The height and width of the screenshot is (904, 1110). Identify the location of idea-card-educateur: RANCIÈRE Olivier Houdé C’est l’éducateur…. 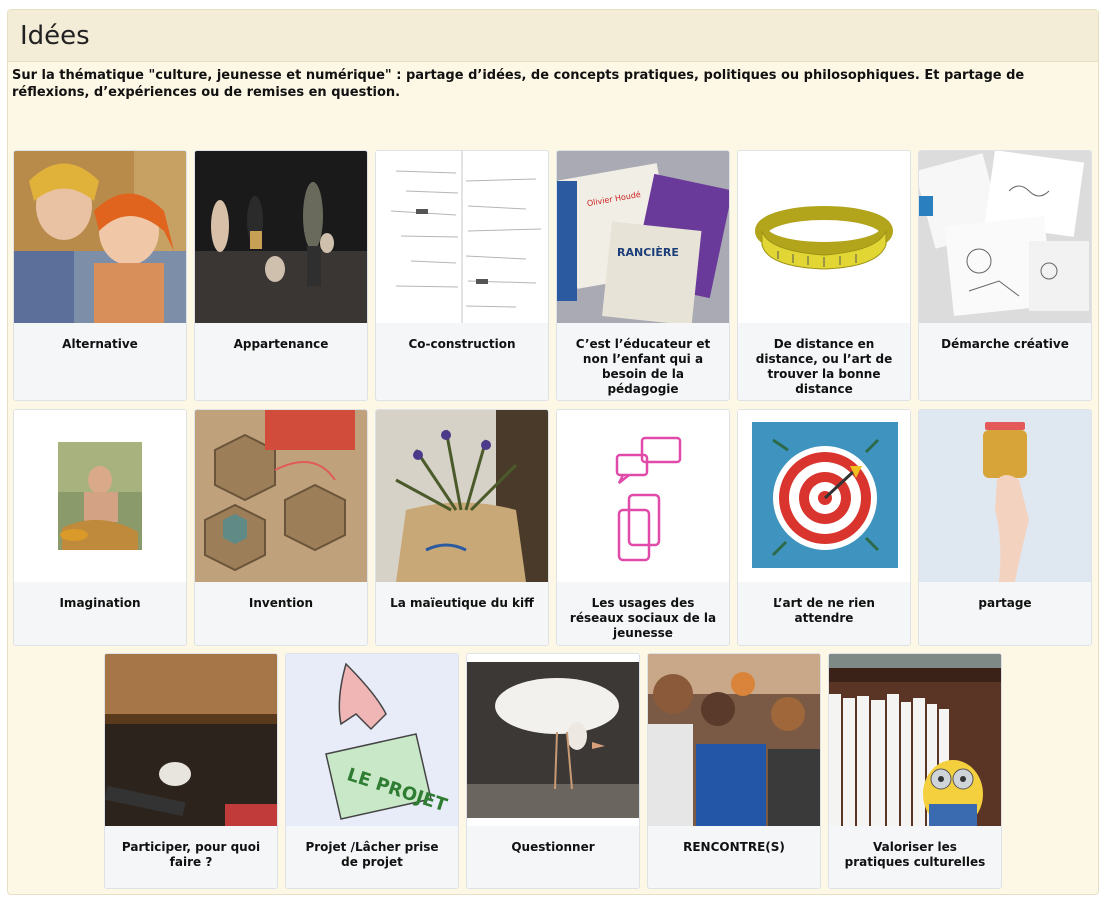
(643, 275).